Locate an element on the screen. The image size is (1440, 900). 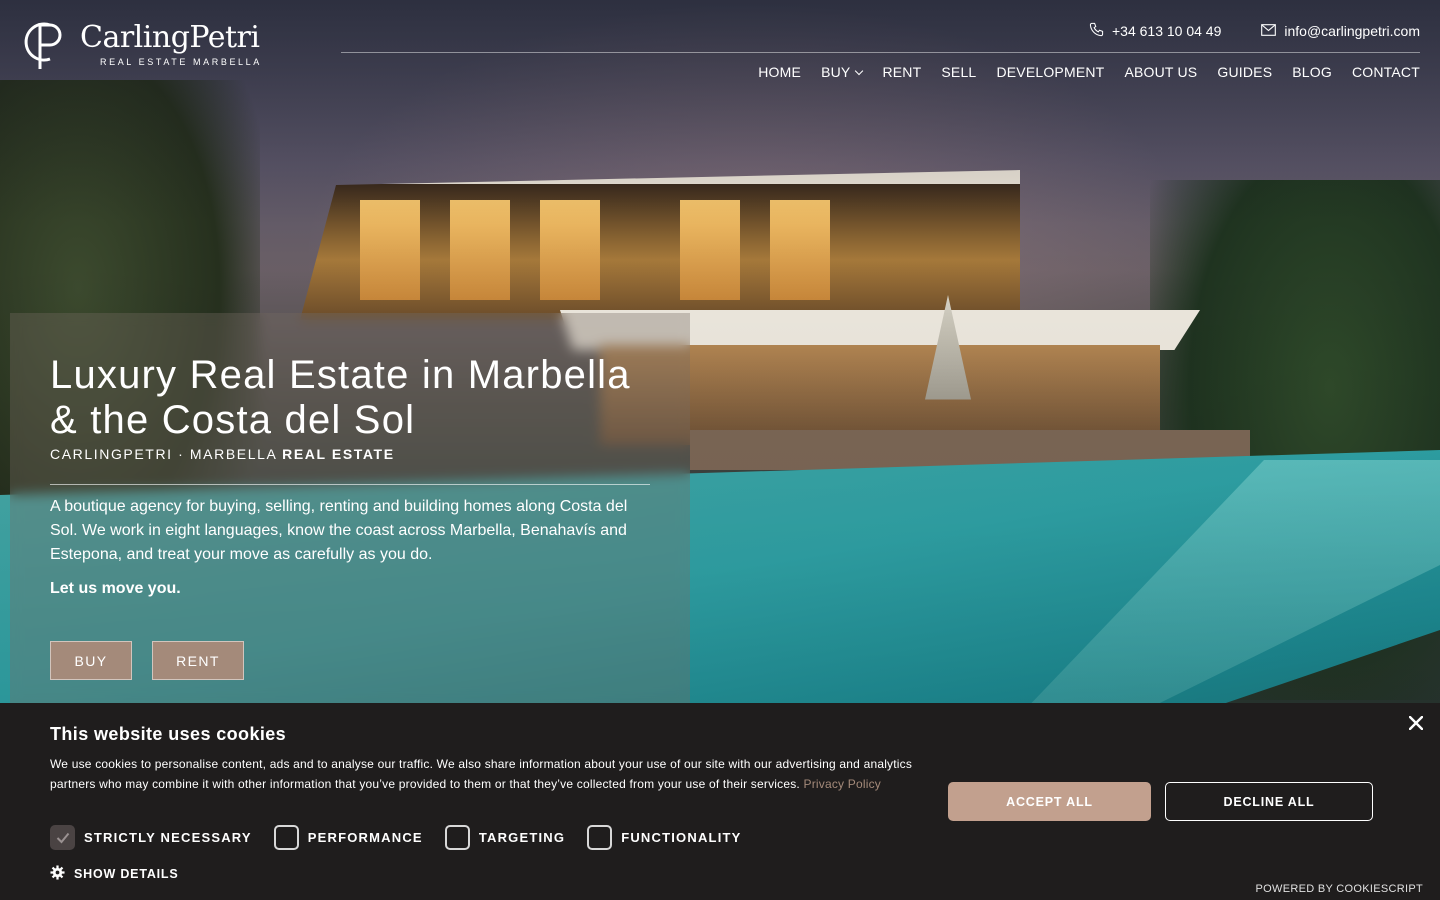
nav-guides: GUIDES is located at coordinates (1244, 72).